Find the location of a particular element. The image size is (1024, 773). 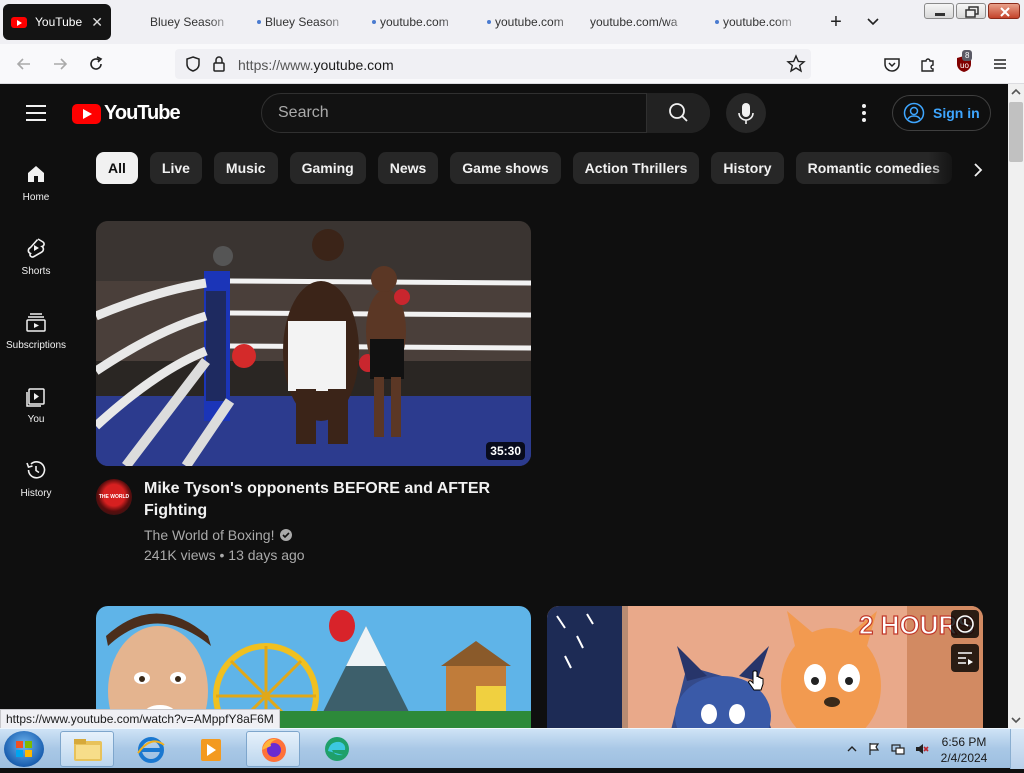

tab-youtube-active: YouTube ✕ is located at coordinates (57, 22).